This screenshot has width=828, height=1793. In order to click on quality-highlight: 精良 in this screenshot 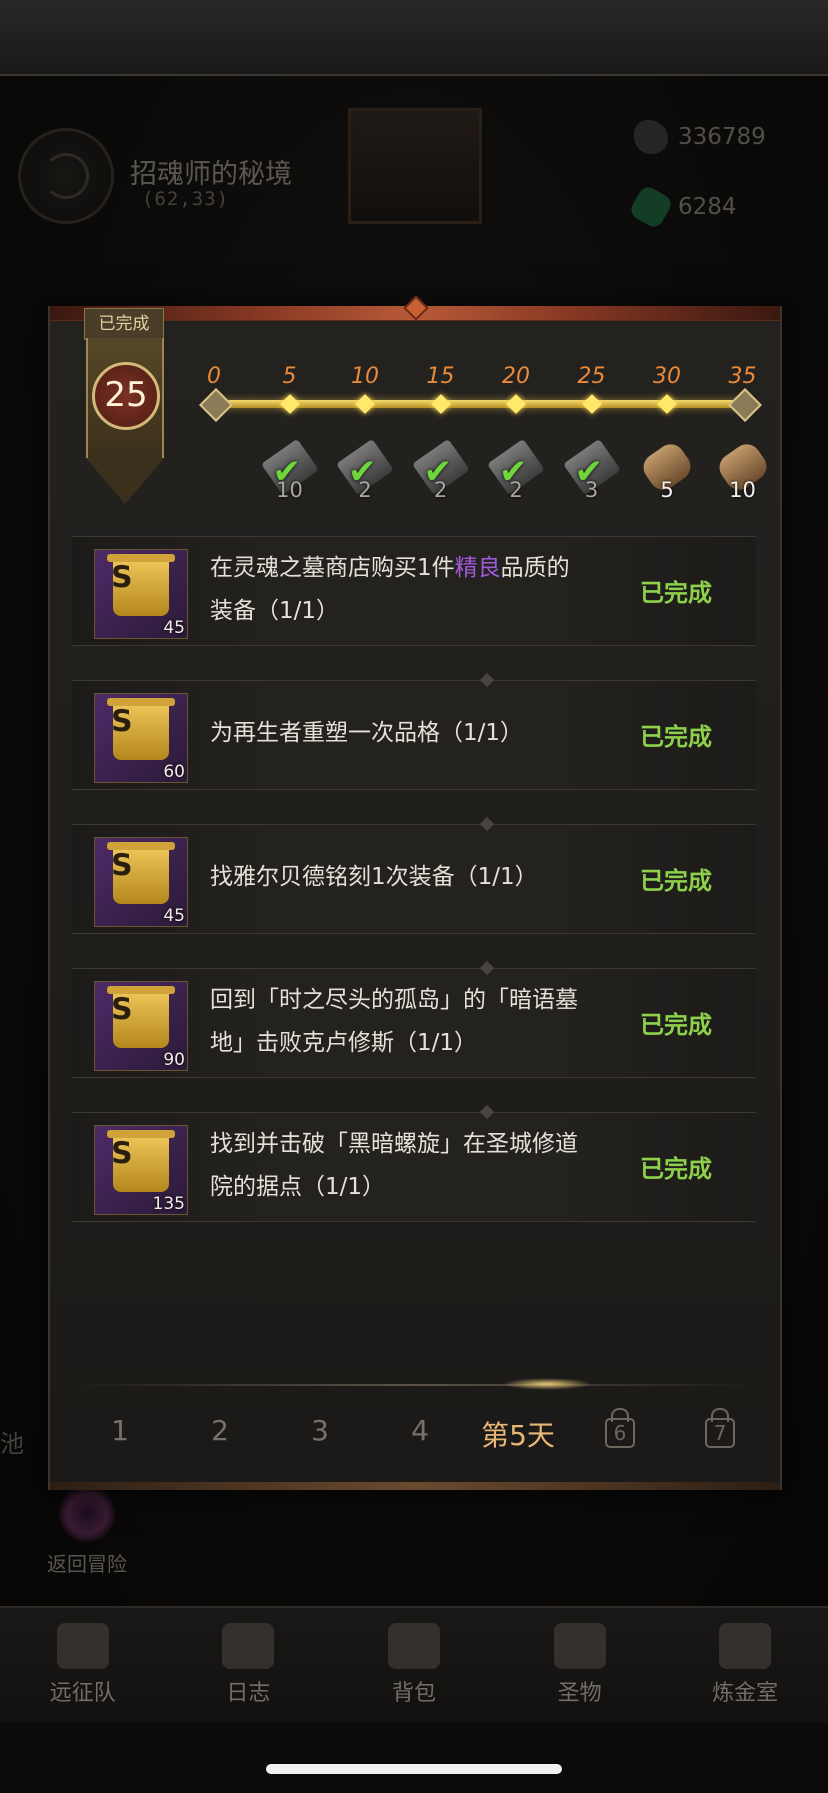, I will do `click(477, 568)`.